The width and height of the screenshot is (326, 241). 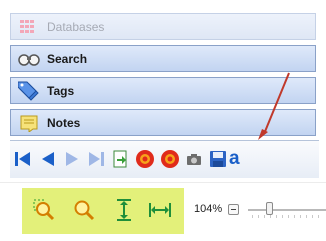 What do you see at coordinates (67, 58) in the screenshot?
I see `sidebar-item-label: Search` at bounding box center [67, 58].